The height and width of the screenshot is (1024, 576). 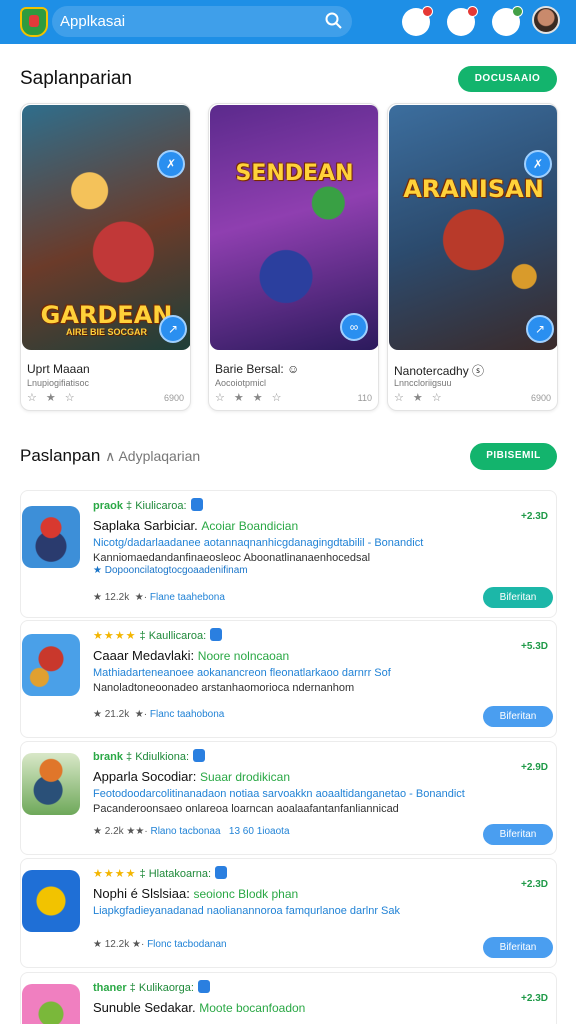 I want to click on item-rating: ★ 21.2k ★· Flanc taahobona, so click(x=159, y=714).